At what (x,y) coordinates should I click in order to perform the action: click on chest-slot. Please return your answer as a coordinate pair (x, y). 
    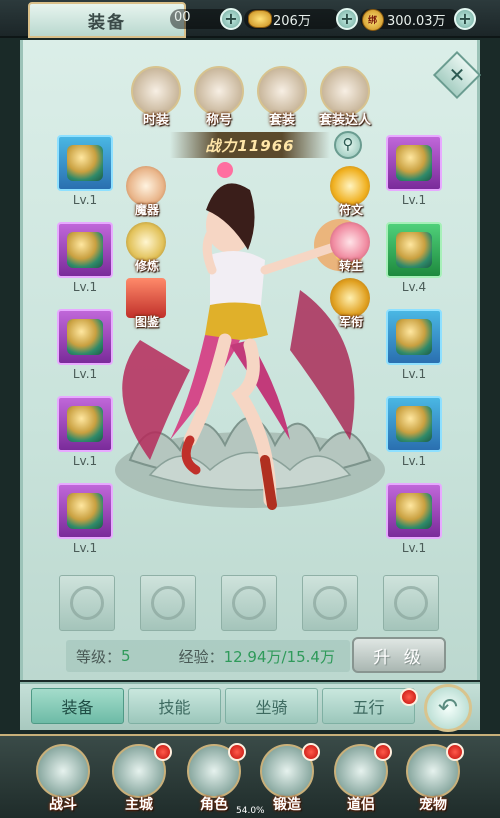
    Looking at the image, I should click on (414, 250).